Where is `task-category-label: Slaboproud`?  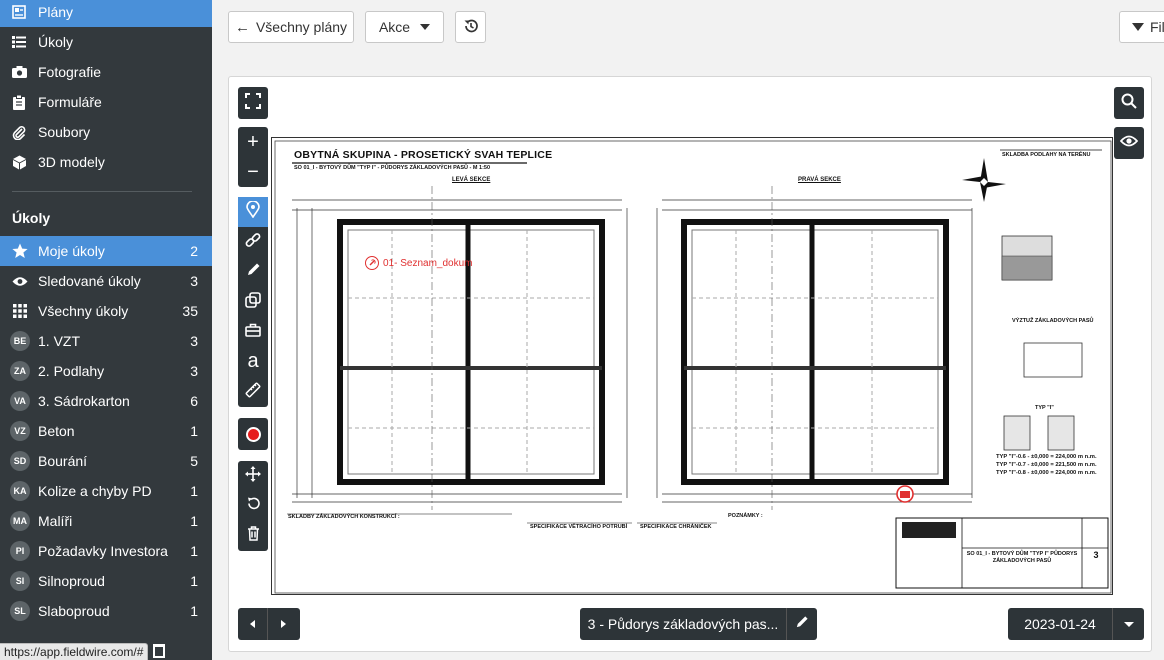 task-category-label: Slaboproud is located at coordinates (74, 611).